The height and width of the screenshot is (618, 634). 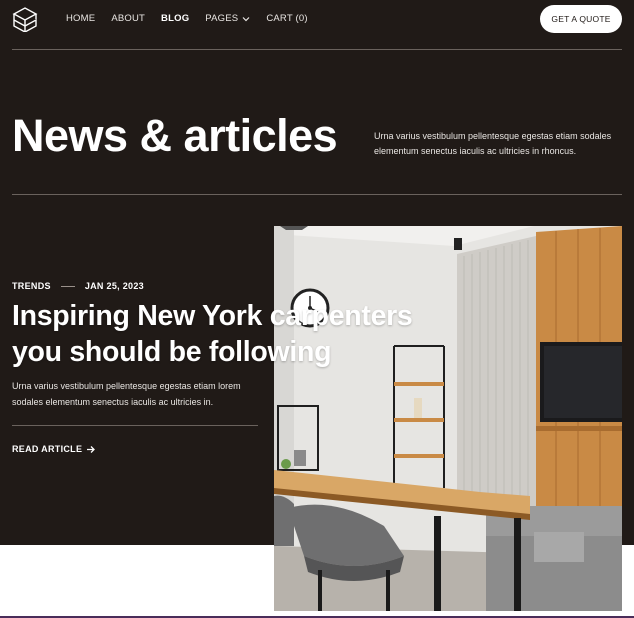 I want to click on article-date: JAN 25, 2023, so click(x=114, y=286).